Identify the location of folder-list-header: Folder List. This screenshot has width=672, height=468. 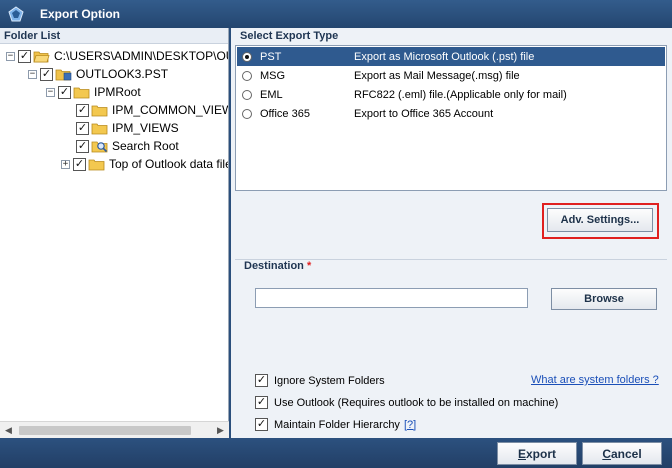
(114, 36).